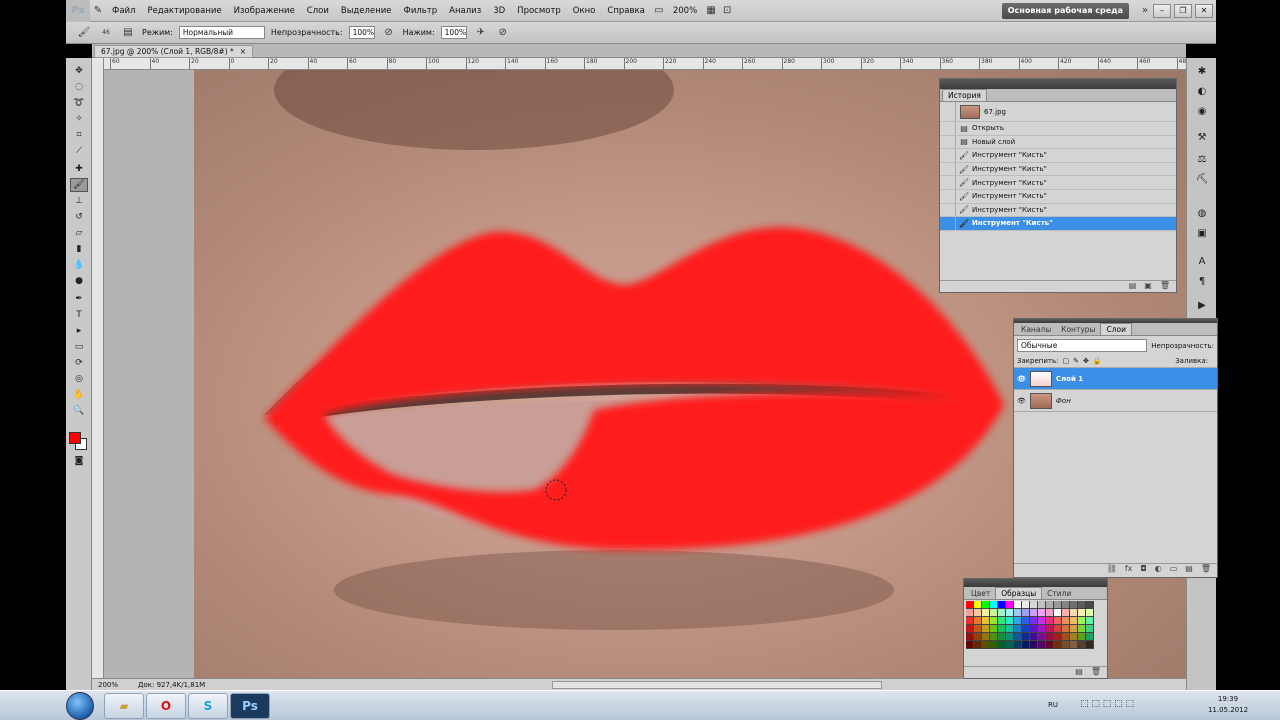 This screenshot has height=720, width=1280. Describe the element at coordinates (1158, 570) in the screenshot. I see `adjustment-layer-icon: ◐` at that location.